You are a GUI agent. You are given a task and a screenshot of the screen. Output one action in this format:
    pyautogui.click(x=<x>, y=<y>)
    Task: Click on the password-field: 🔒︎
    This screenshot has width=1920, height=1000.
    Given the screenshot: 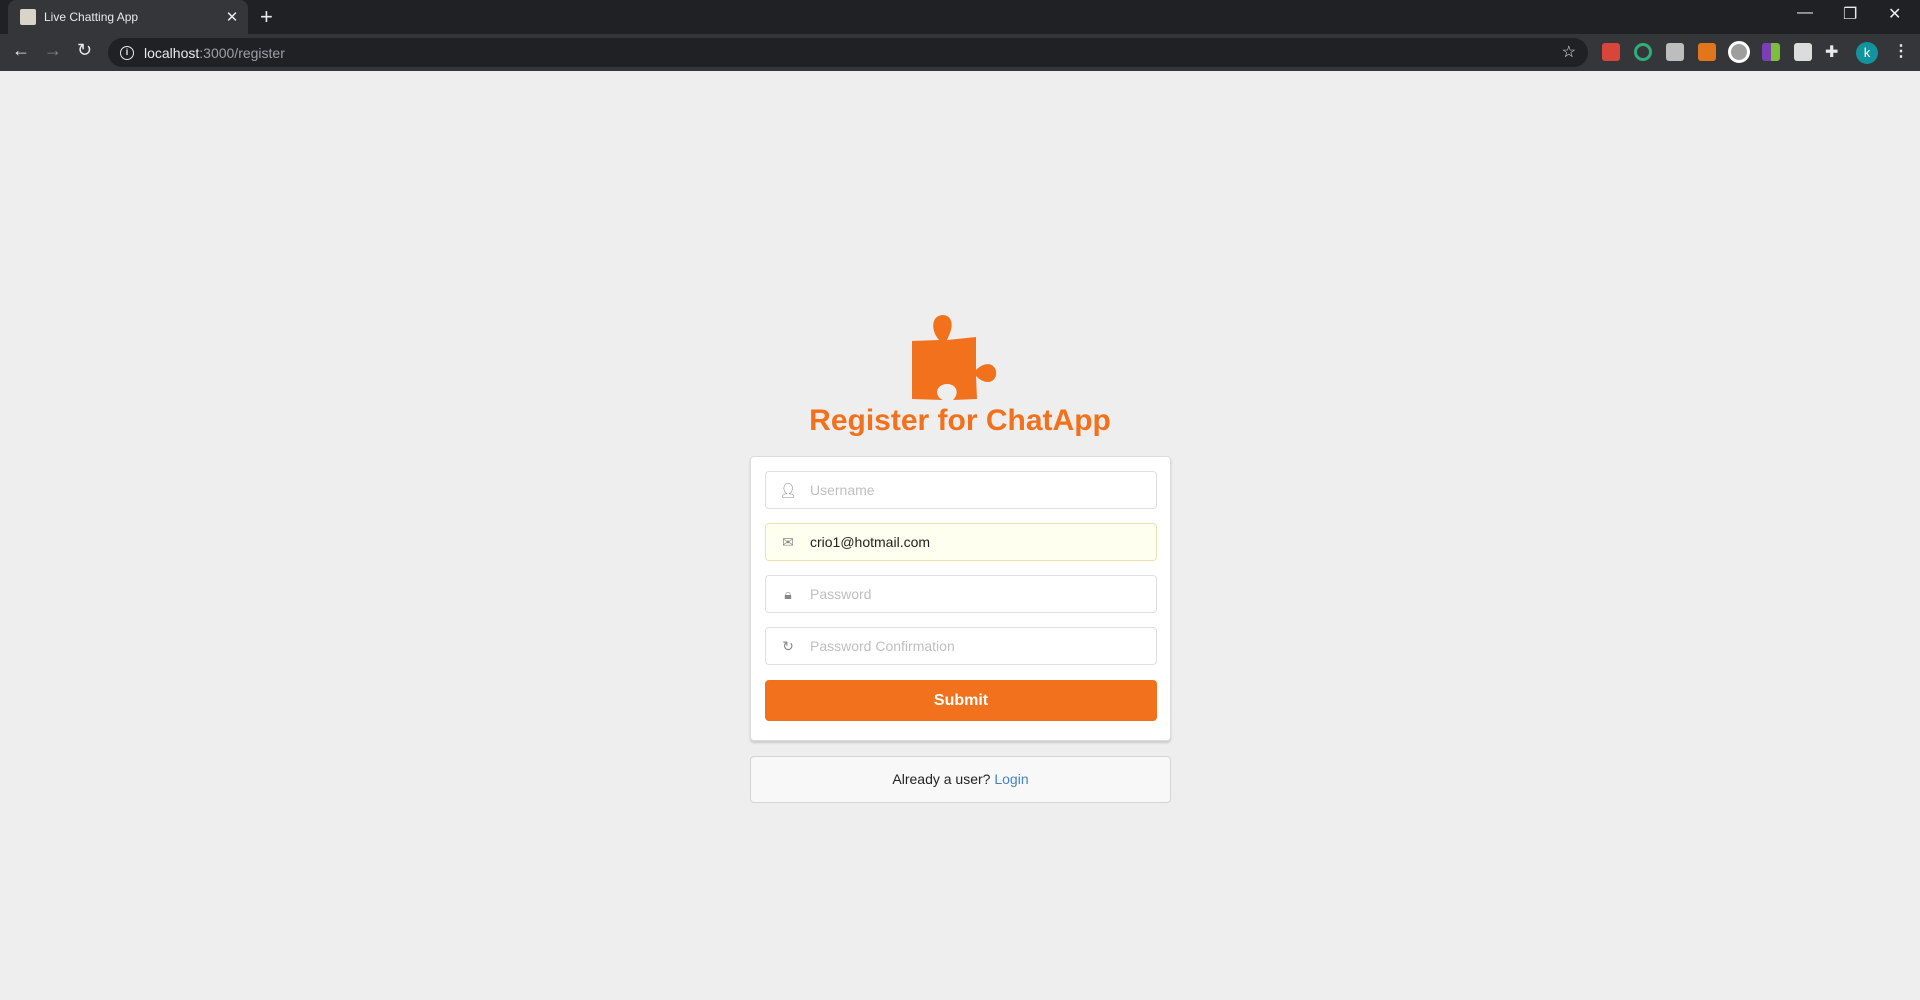 What is the action you would take?
    pyautogui.click(x=961, y=594)
    